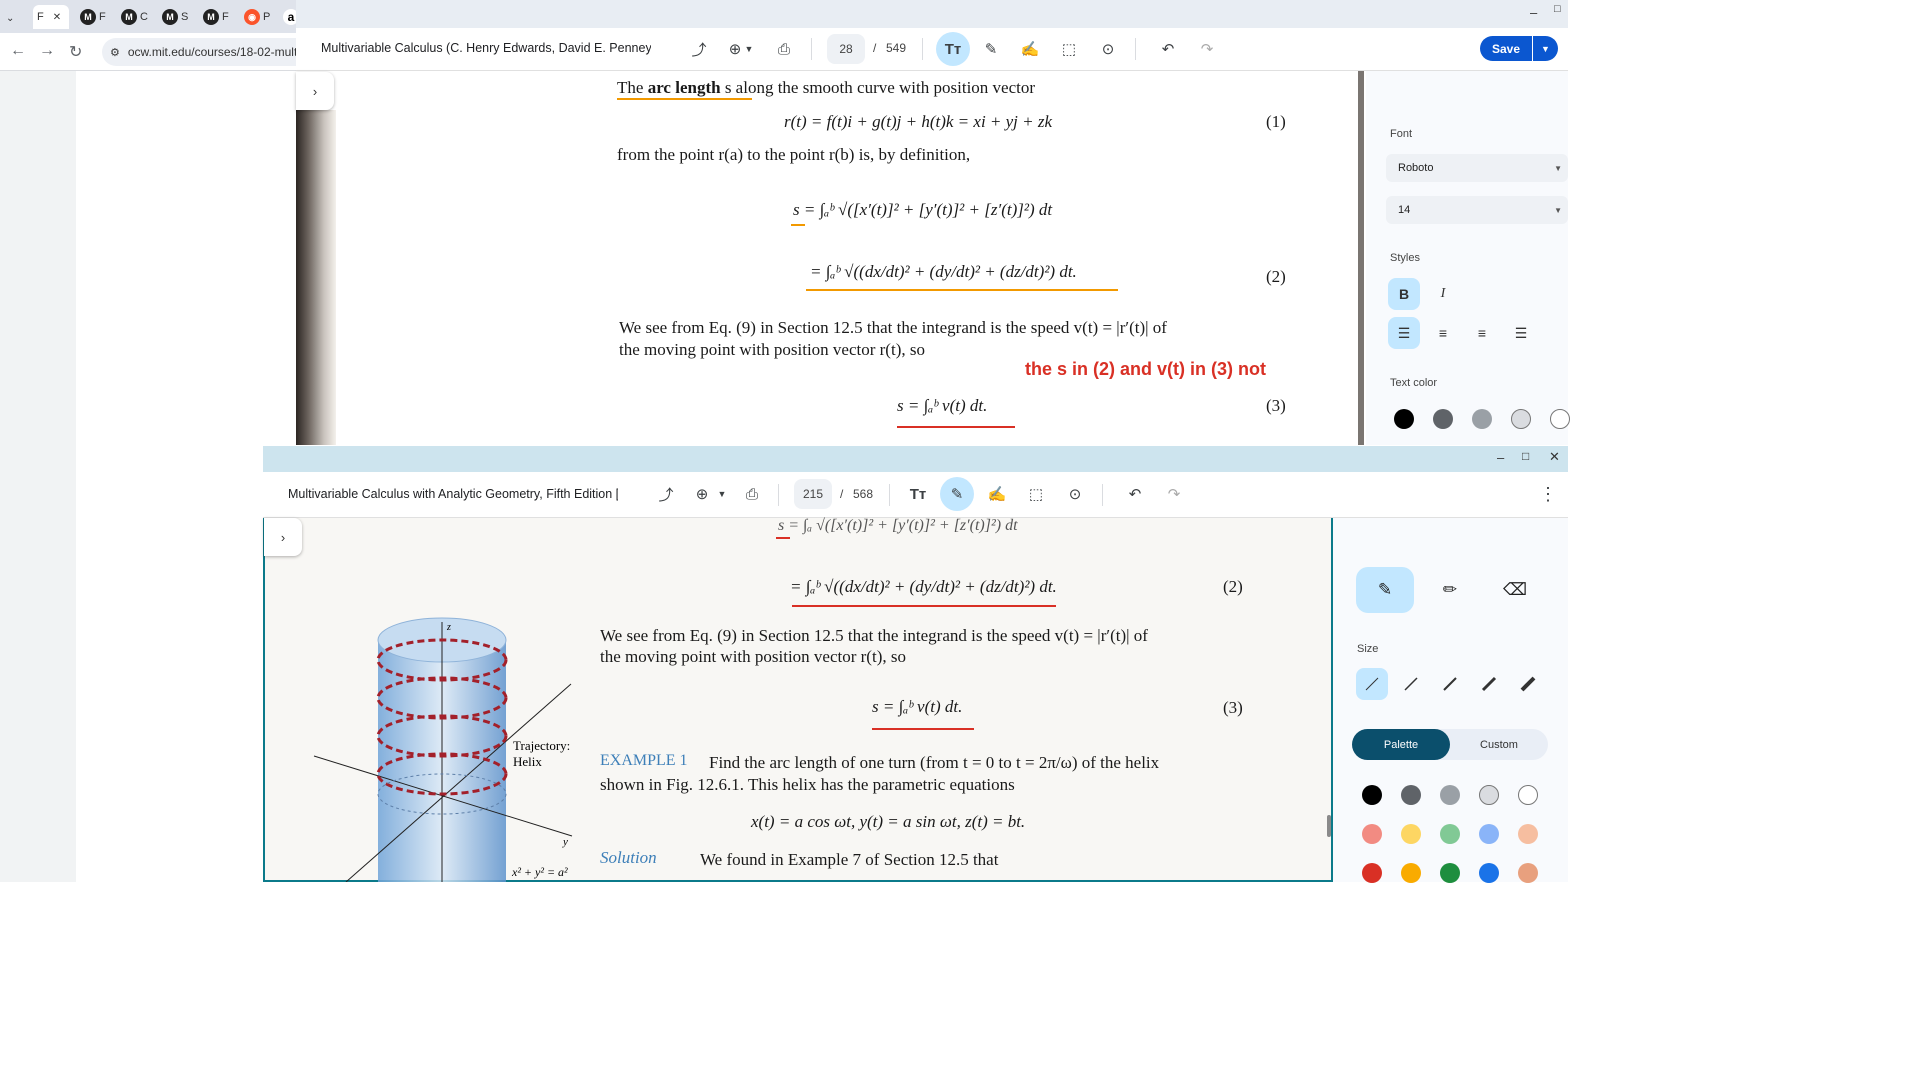 The width and height of the screenshot is (1920, 1080). What do you see at coordinates (1443, 294) in the screenshot?
I see `italic-button: I` at bounding box center [1443, 294].